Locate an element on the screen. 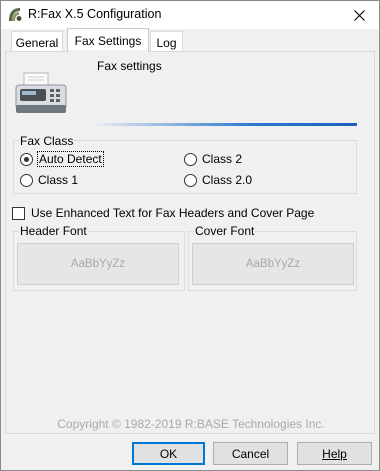 The width and height of the screenshot is (380, 471). close-icon is located at coordinates (359, 15).